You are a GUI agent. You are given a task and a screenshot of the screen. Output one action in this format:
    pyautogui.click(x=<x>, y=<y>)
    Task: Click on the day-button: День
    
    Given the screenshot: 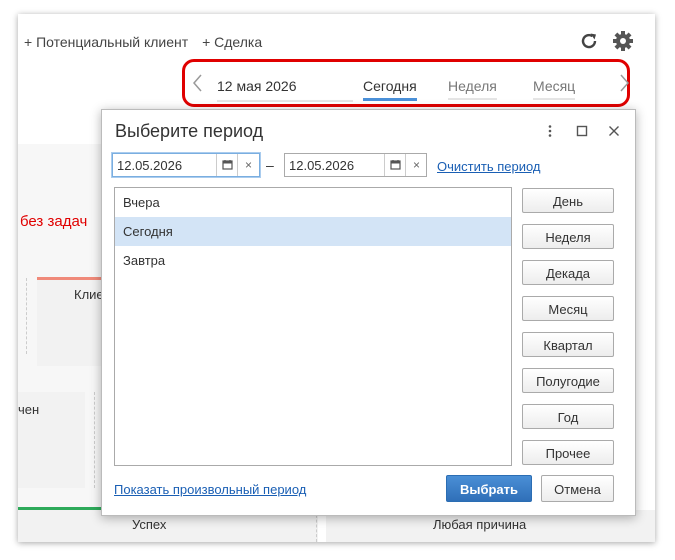 What is the action you would take?
    pyautogui.click(x=568, y=200)
    